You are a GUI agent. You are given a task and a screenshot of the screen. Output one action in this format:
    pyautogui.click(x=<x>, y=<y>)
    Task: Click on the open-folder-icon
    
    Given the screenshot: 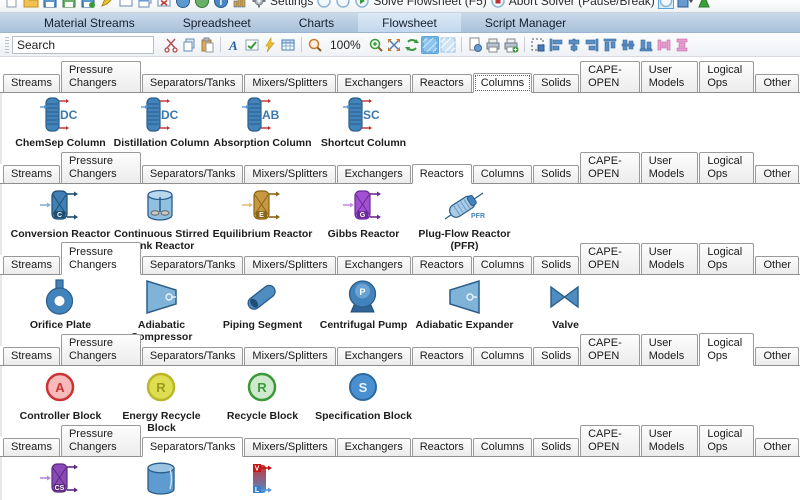 What is the action you would take?
    pyautogui.click(x=31, y=4)
    